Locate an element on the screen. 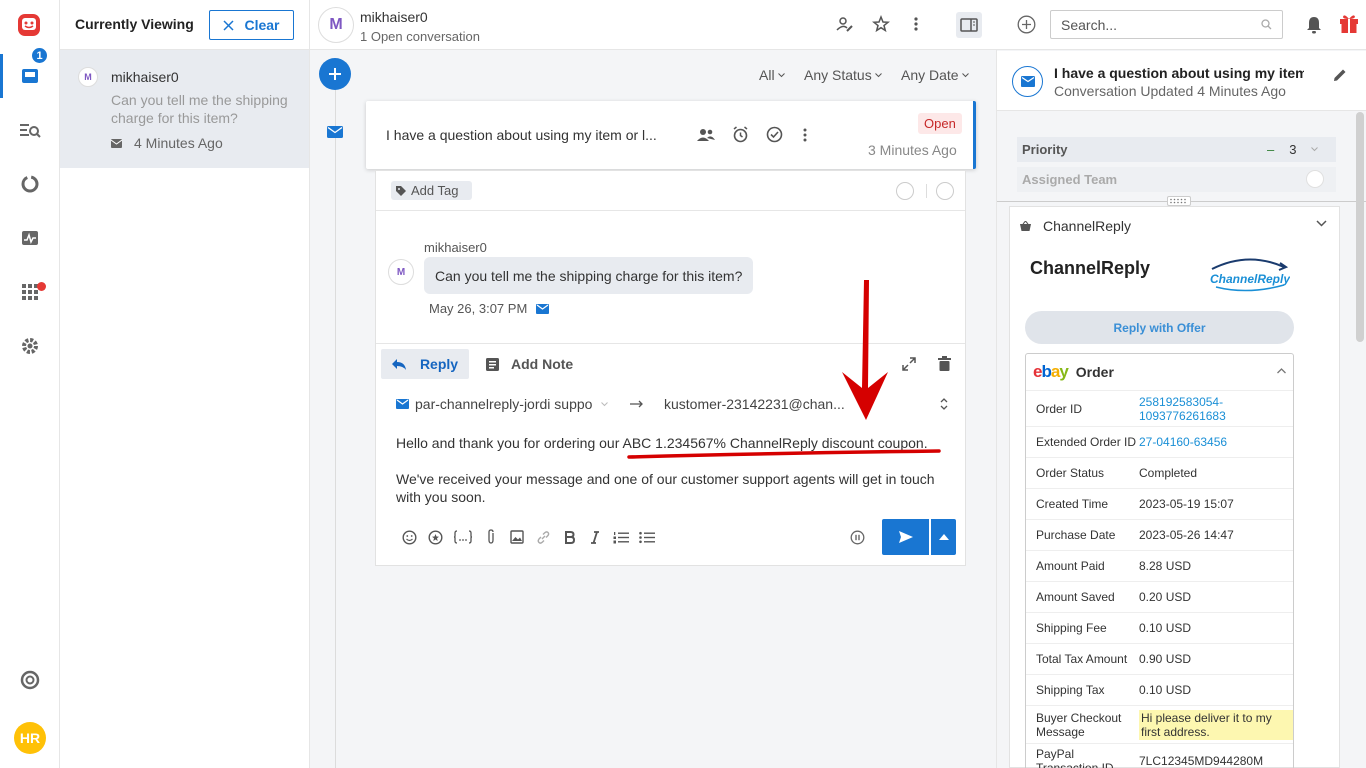 This screenshot has height=768, width=1366. add-tag-button: Add Tag is located at coordinates (432, 190).